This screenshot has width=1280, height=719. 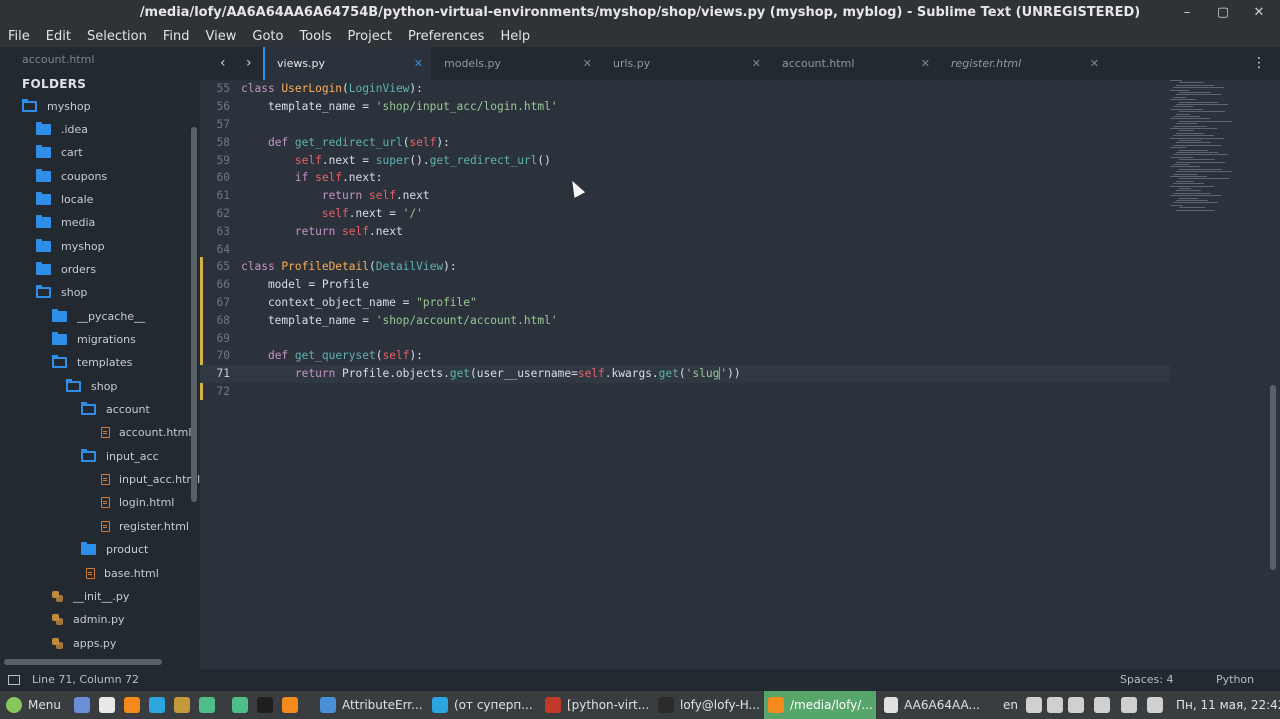 What do you see at coordinates (347, 63) in the screenshot?
I see `tab: views.py ✕` at bounding box center [347, 63].